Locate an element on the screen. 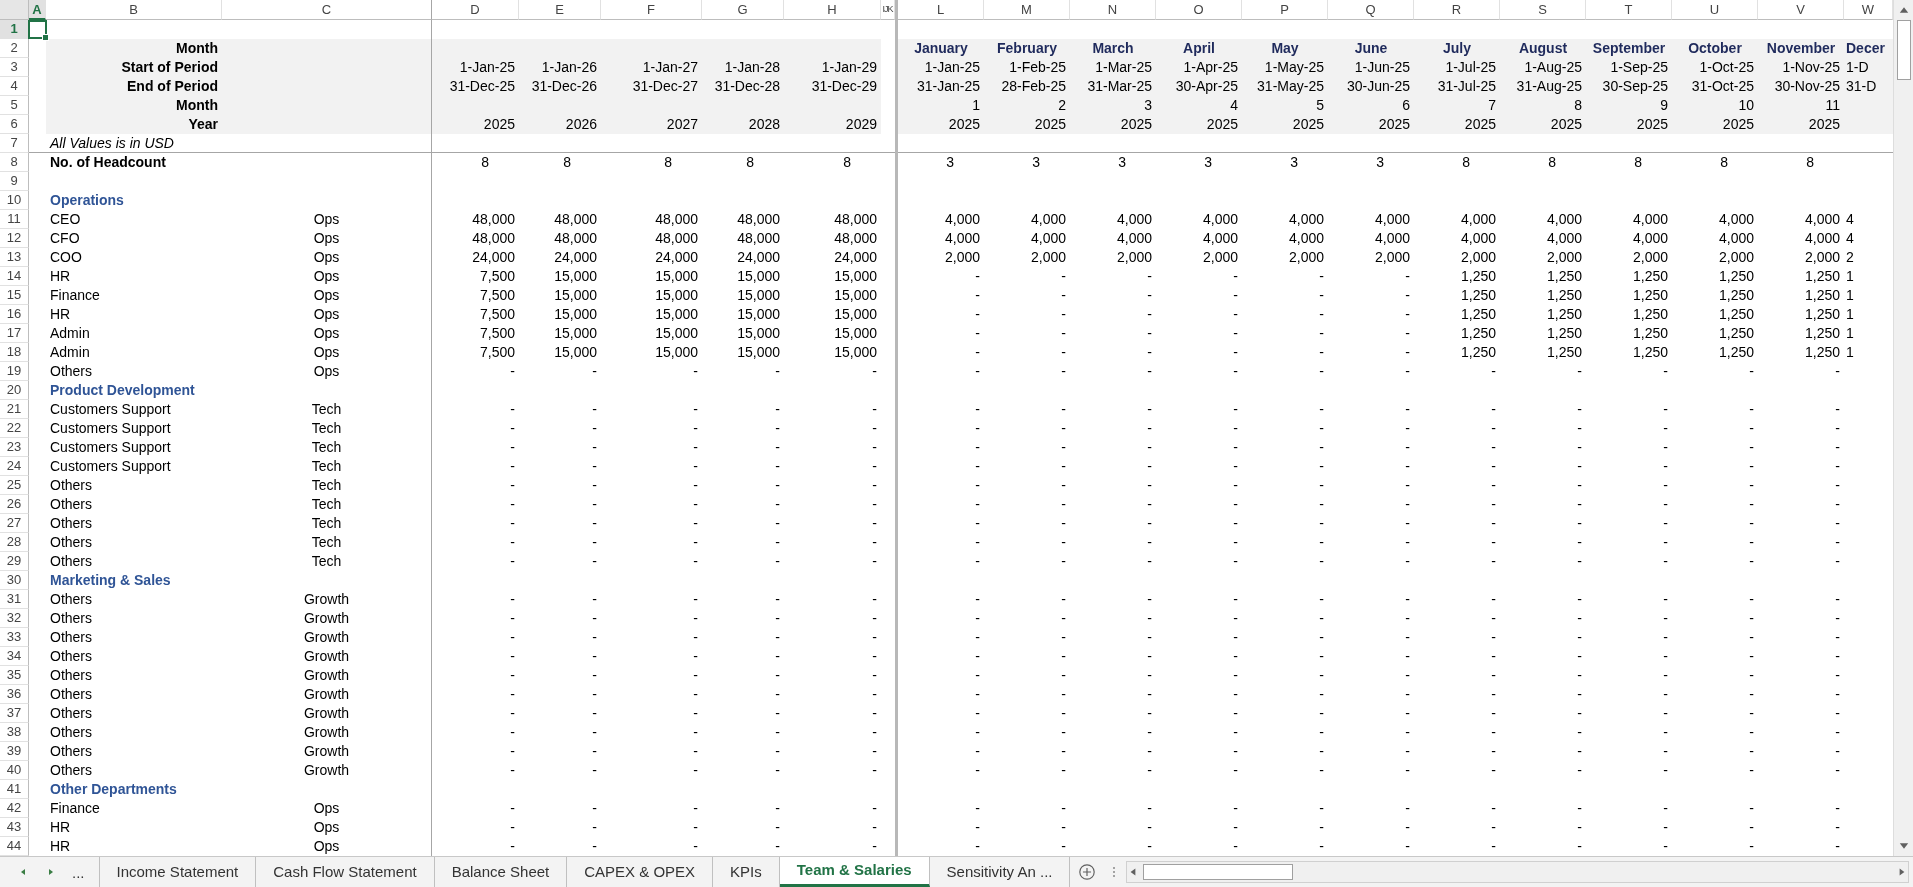 This screenshot has width=1913, height=887. row-header: 16 is located at coordinates (14, 314).